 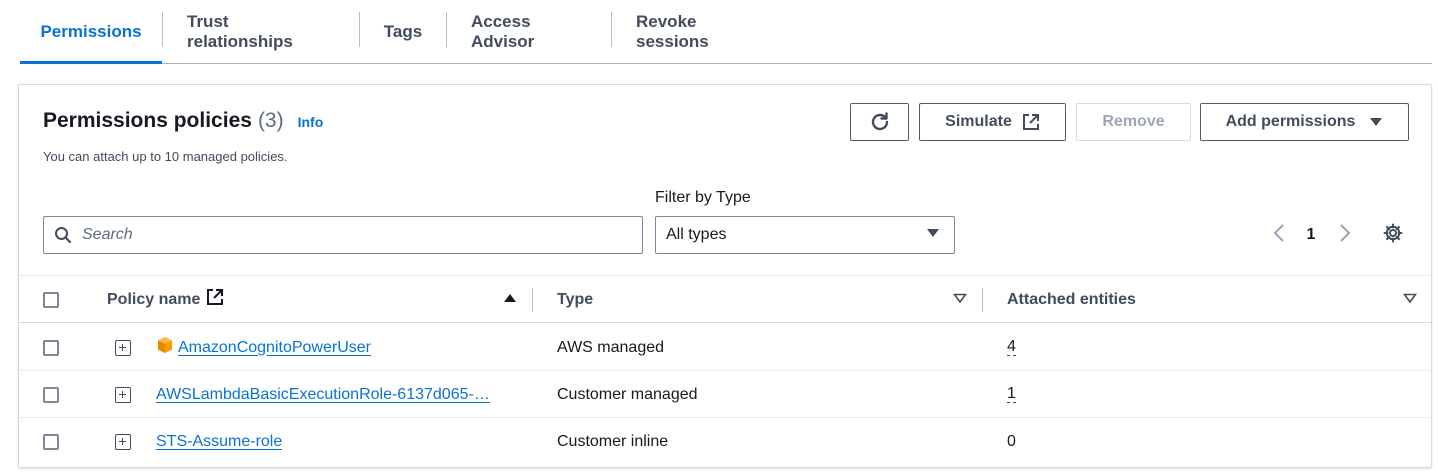 I want to click on panel-header: Permissions policies (3) Info, so click(x=183, y=121).